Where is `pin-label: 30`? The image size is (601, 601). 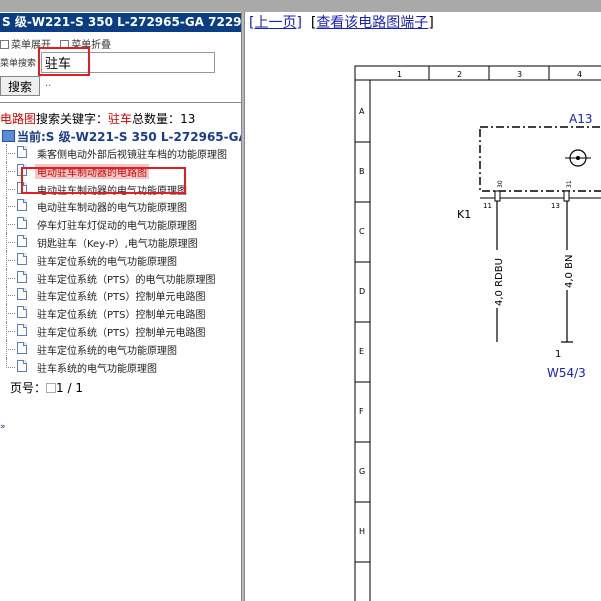 pin-label: 30 is located at coordinates (500, 184).